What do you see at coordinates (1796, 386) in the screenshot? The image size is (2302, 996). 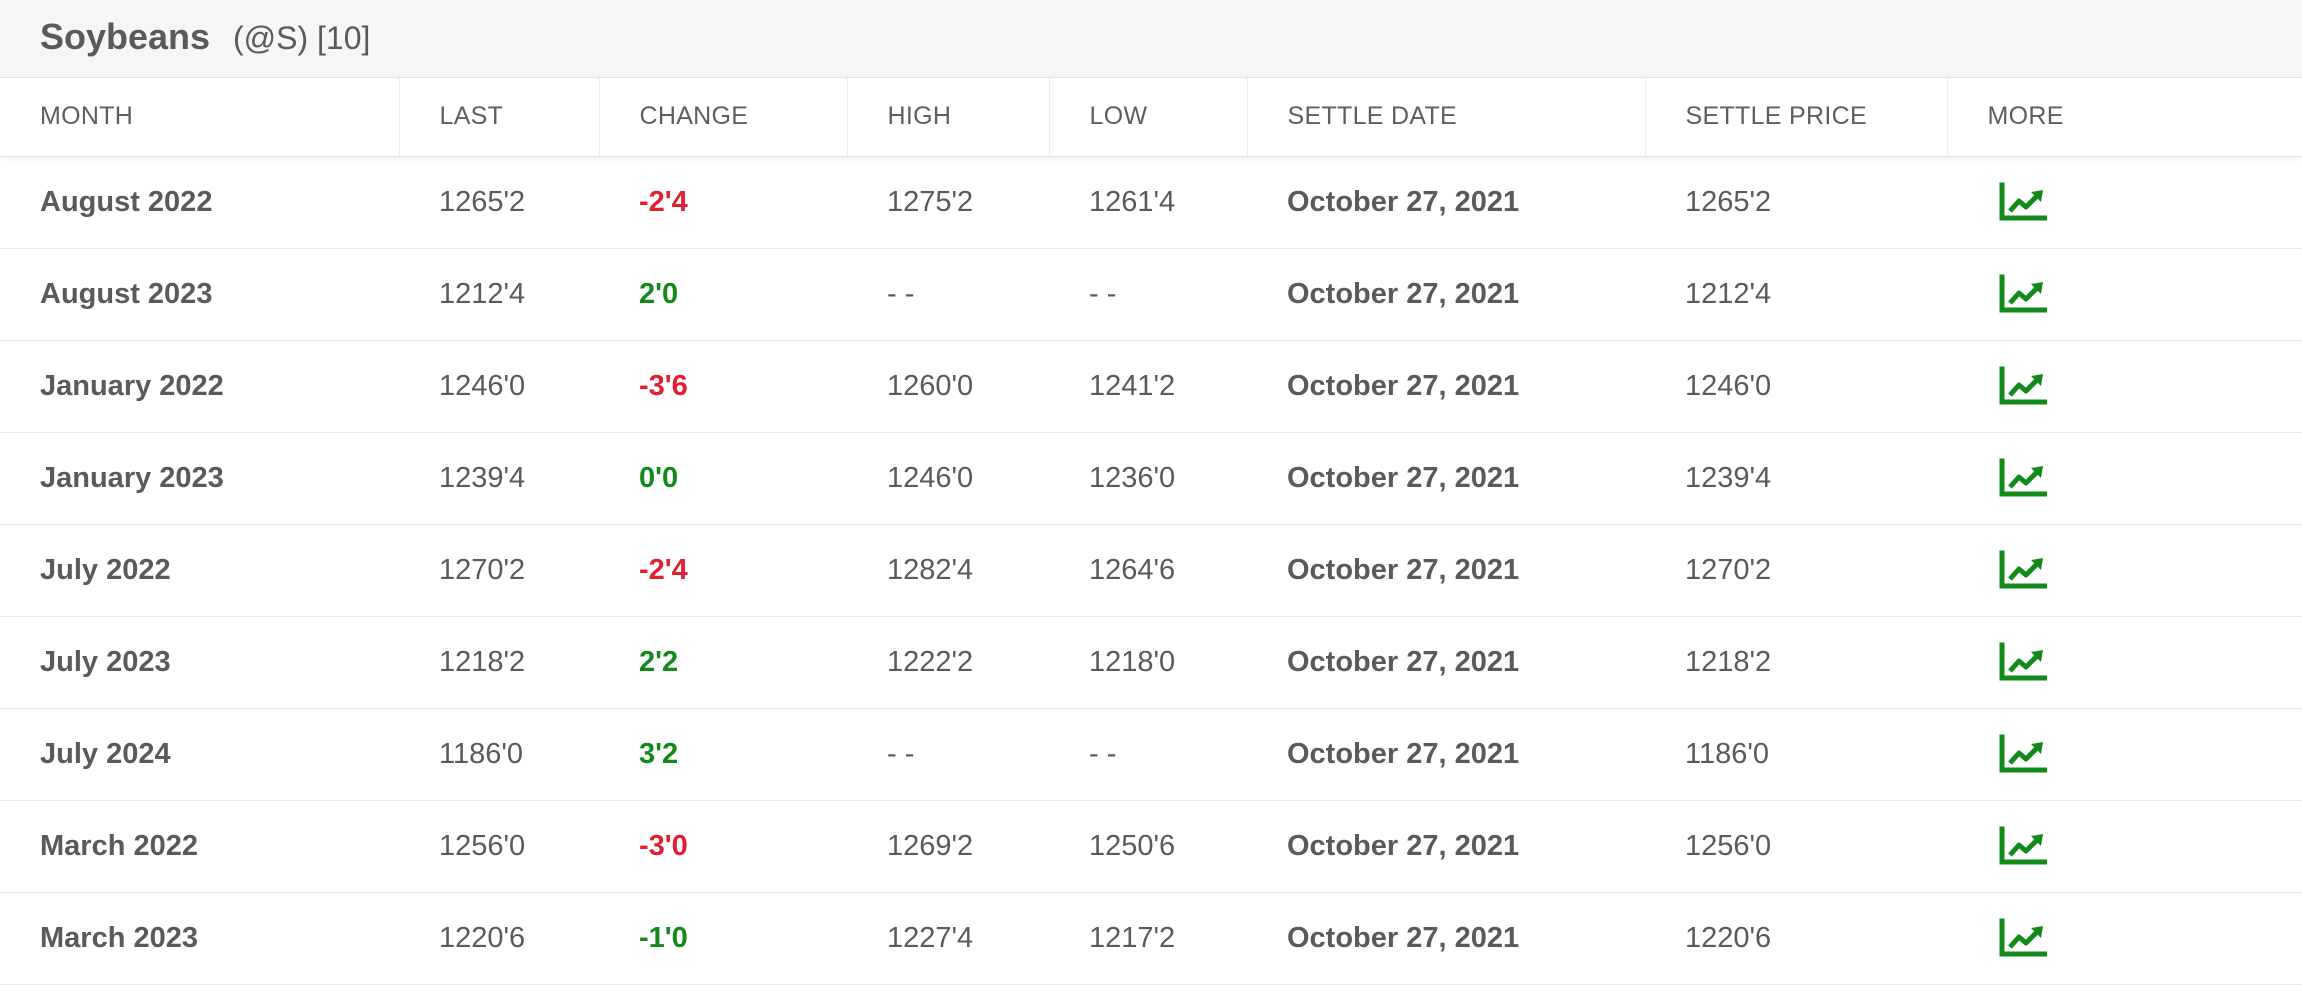 I see `settle-price-cell: 1246'0` at bounding box center [1796, 386].